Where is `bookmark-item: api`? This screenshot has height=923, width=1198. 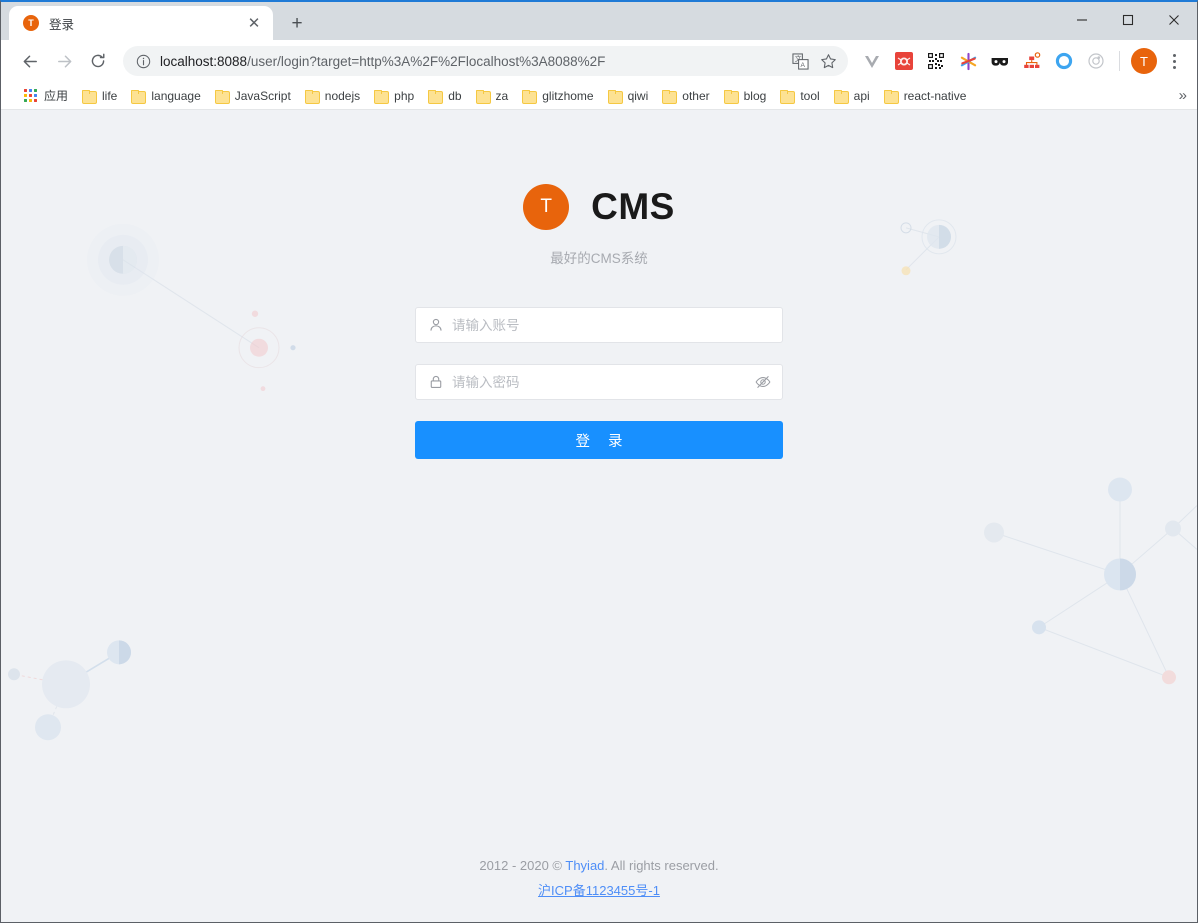 bookmark-item: api is located at coordinates (852, 96).